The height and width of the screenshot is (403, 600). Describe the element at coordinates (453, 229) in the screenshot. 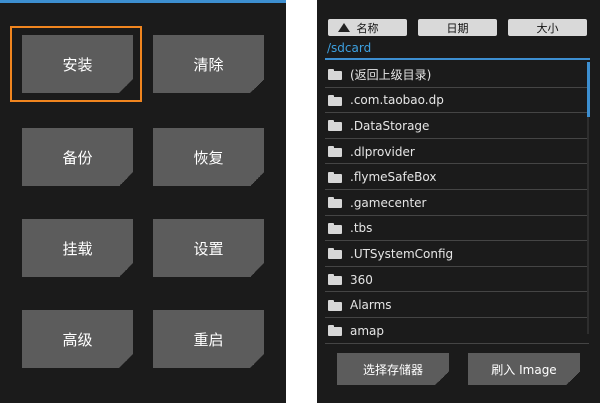

I see `list-item: .tbs` at that location.